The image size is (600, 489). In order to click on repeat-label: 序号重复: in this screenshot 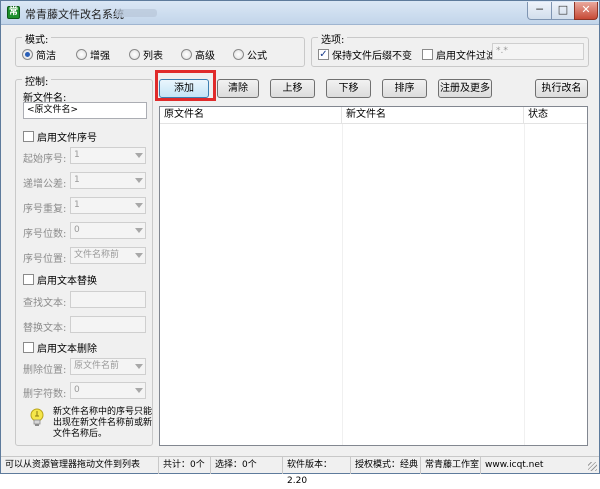, I will do `click(45, 209)`.